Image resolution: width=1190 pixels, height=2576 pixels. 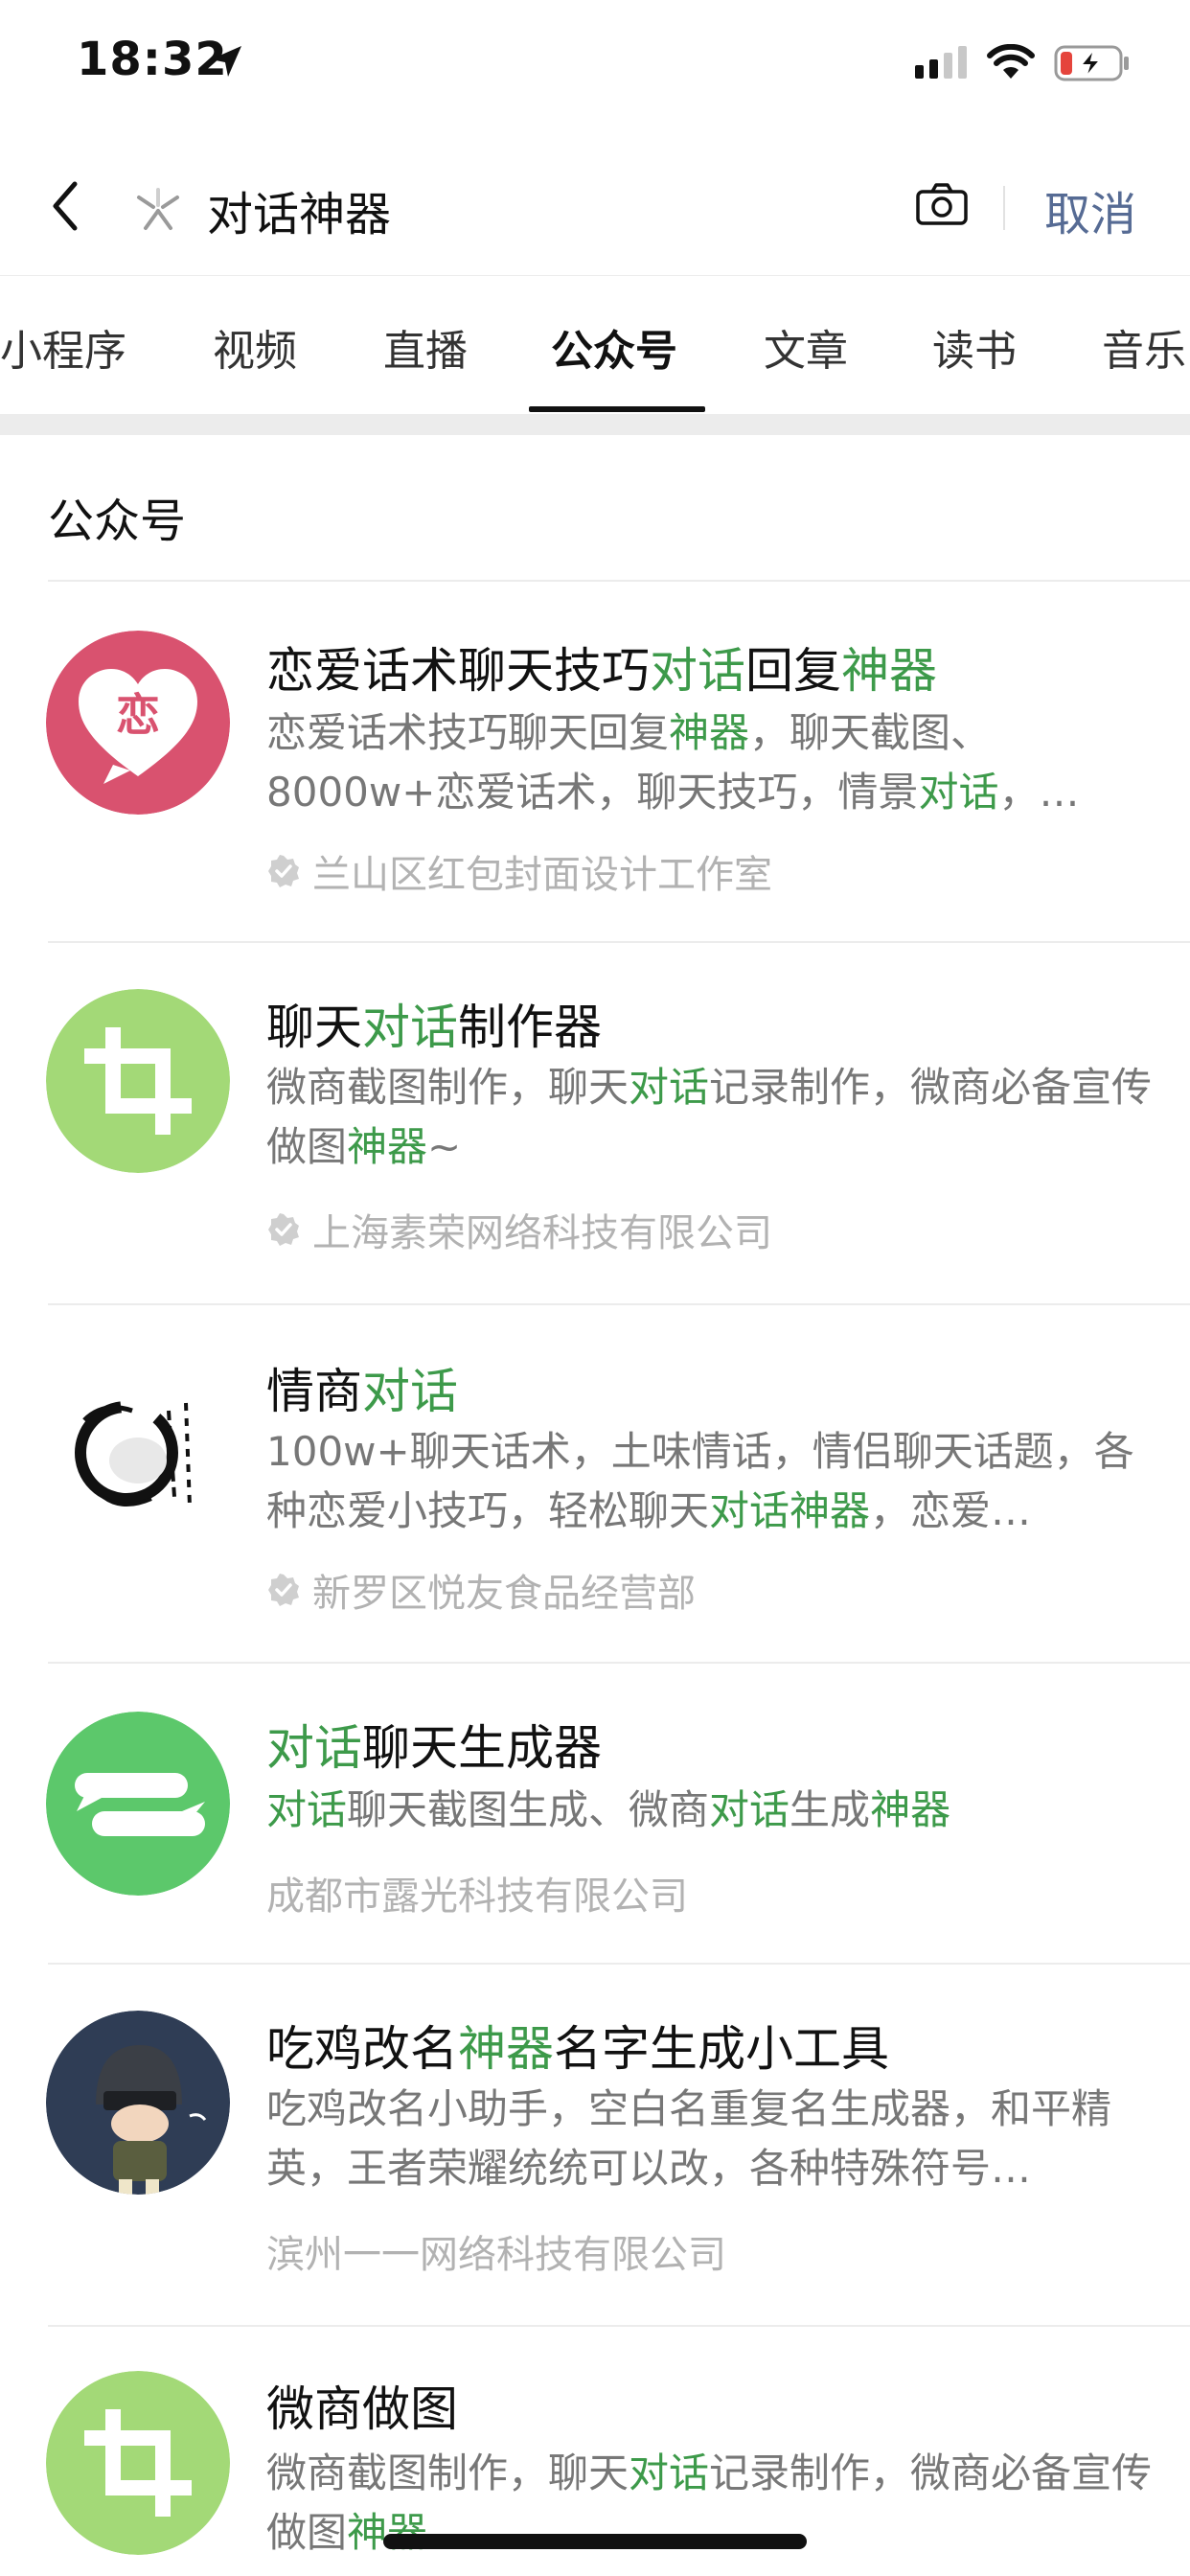 I want to click on search-logo-icon, so click(x=158, y=209).